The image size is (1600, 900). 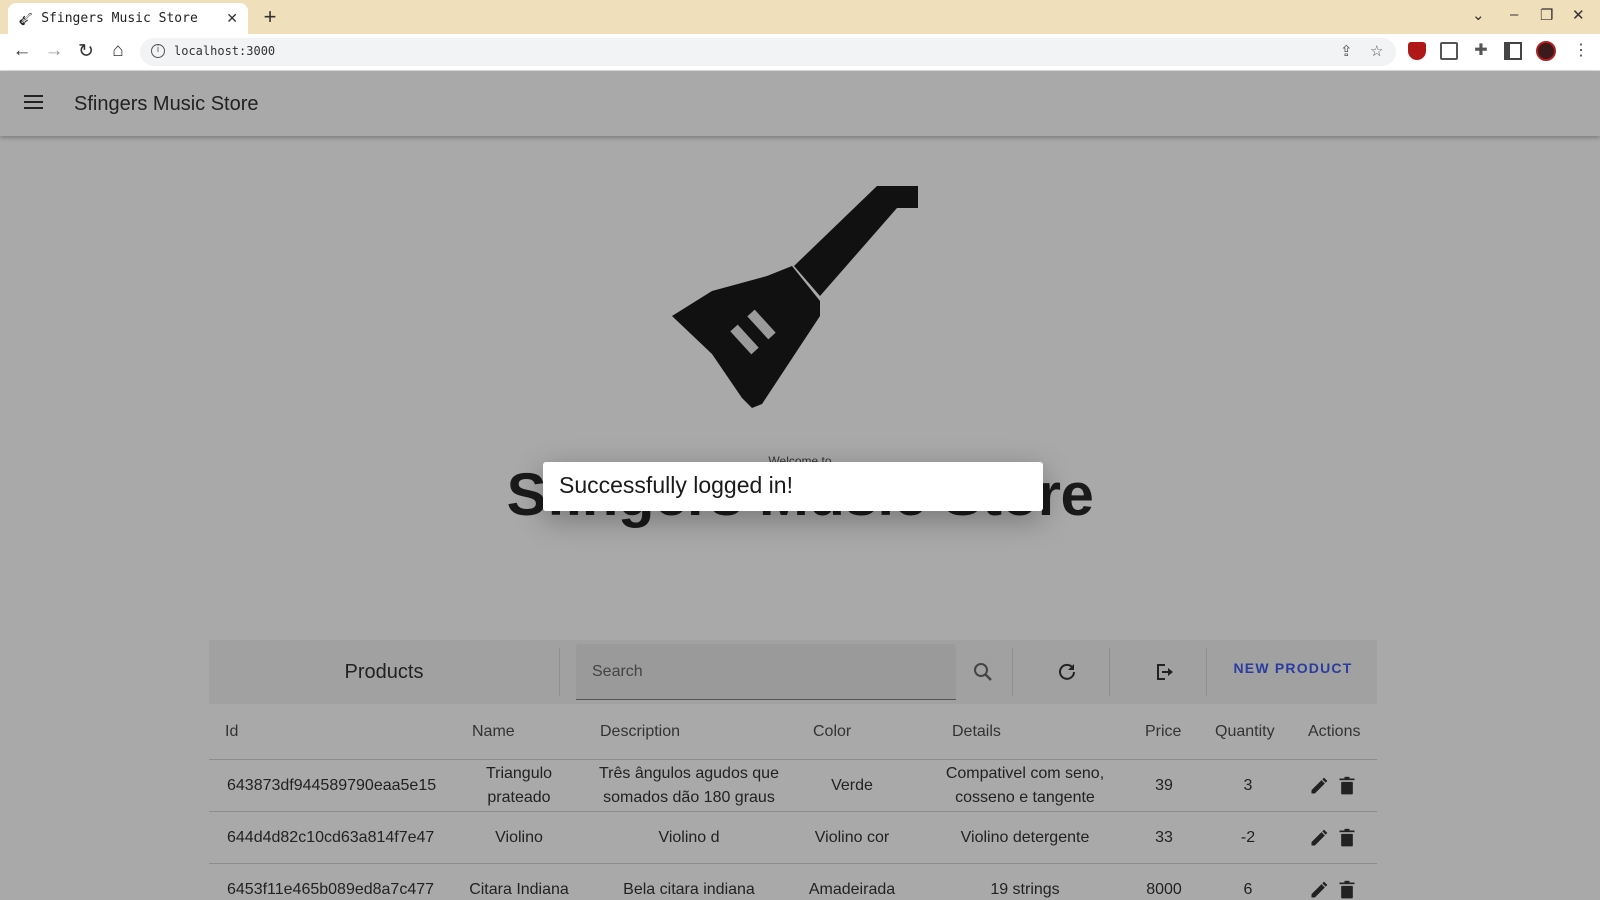 I want to click on column-header-actions: Actions, so click(x=1334, y=731).